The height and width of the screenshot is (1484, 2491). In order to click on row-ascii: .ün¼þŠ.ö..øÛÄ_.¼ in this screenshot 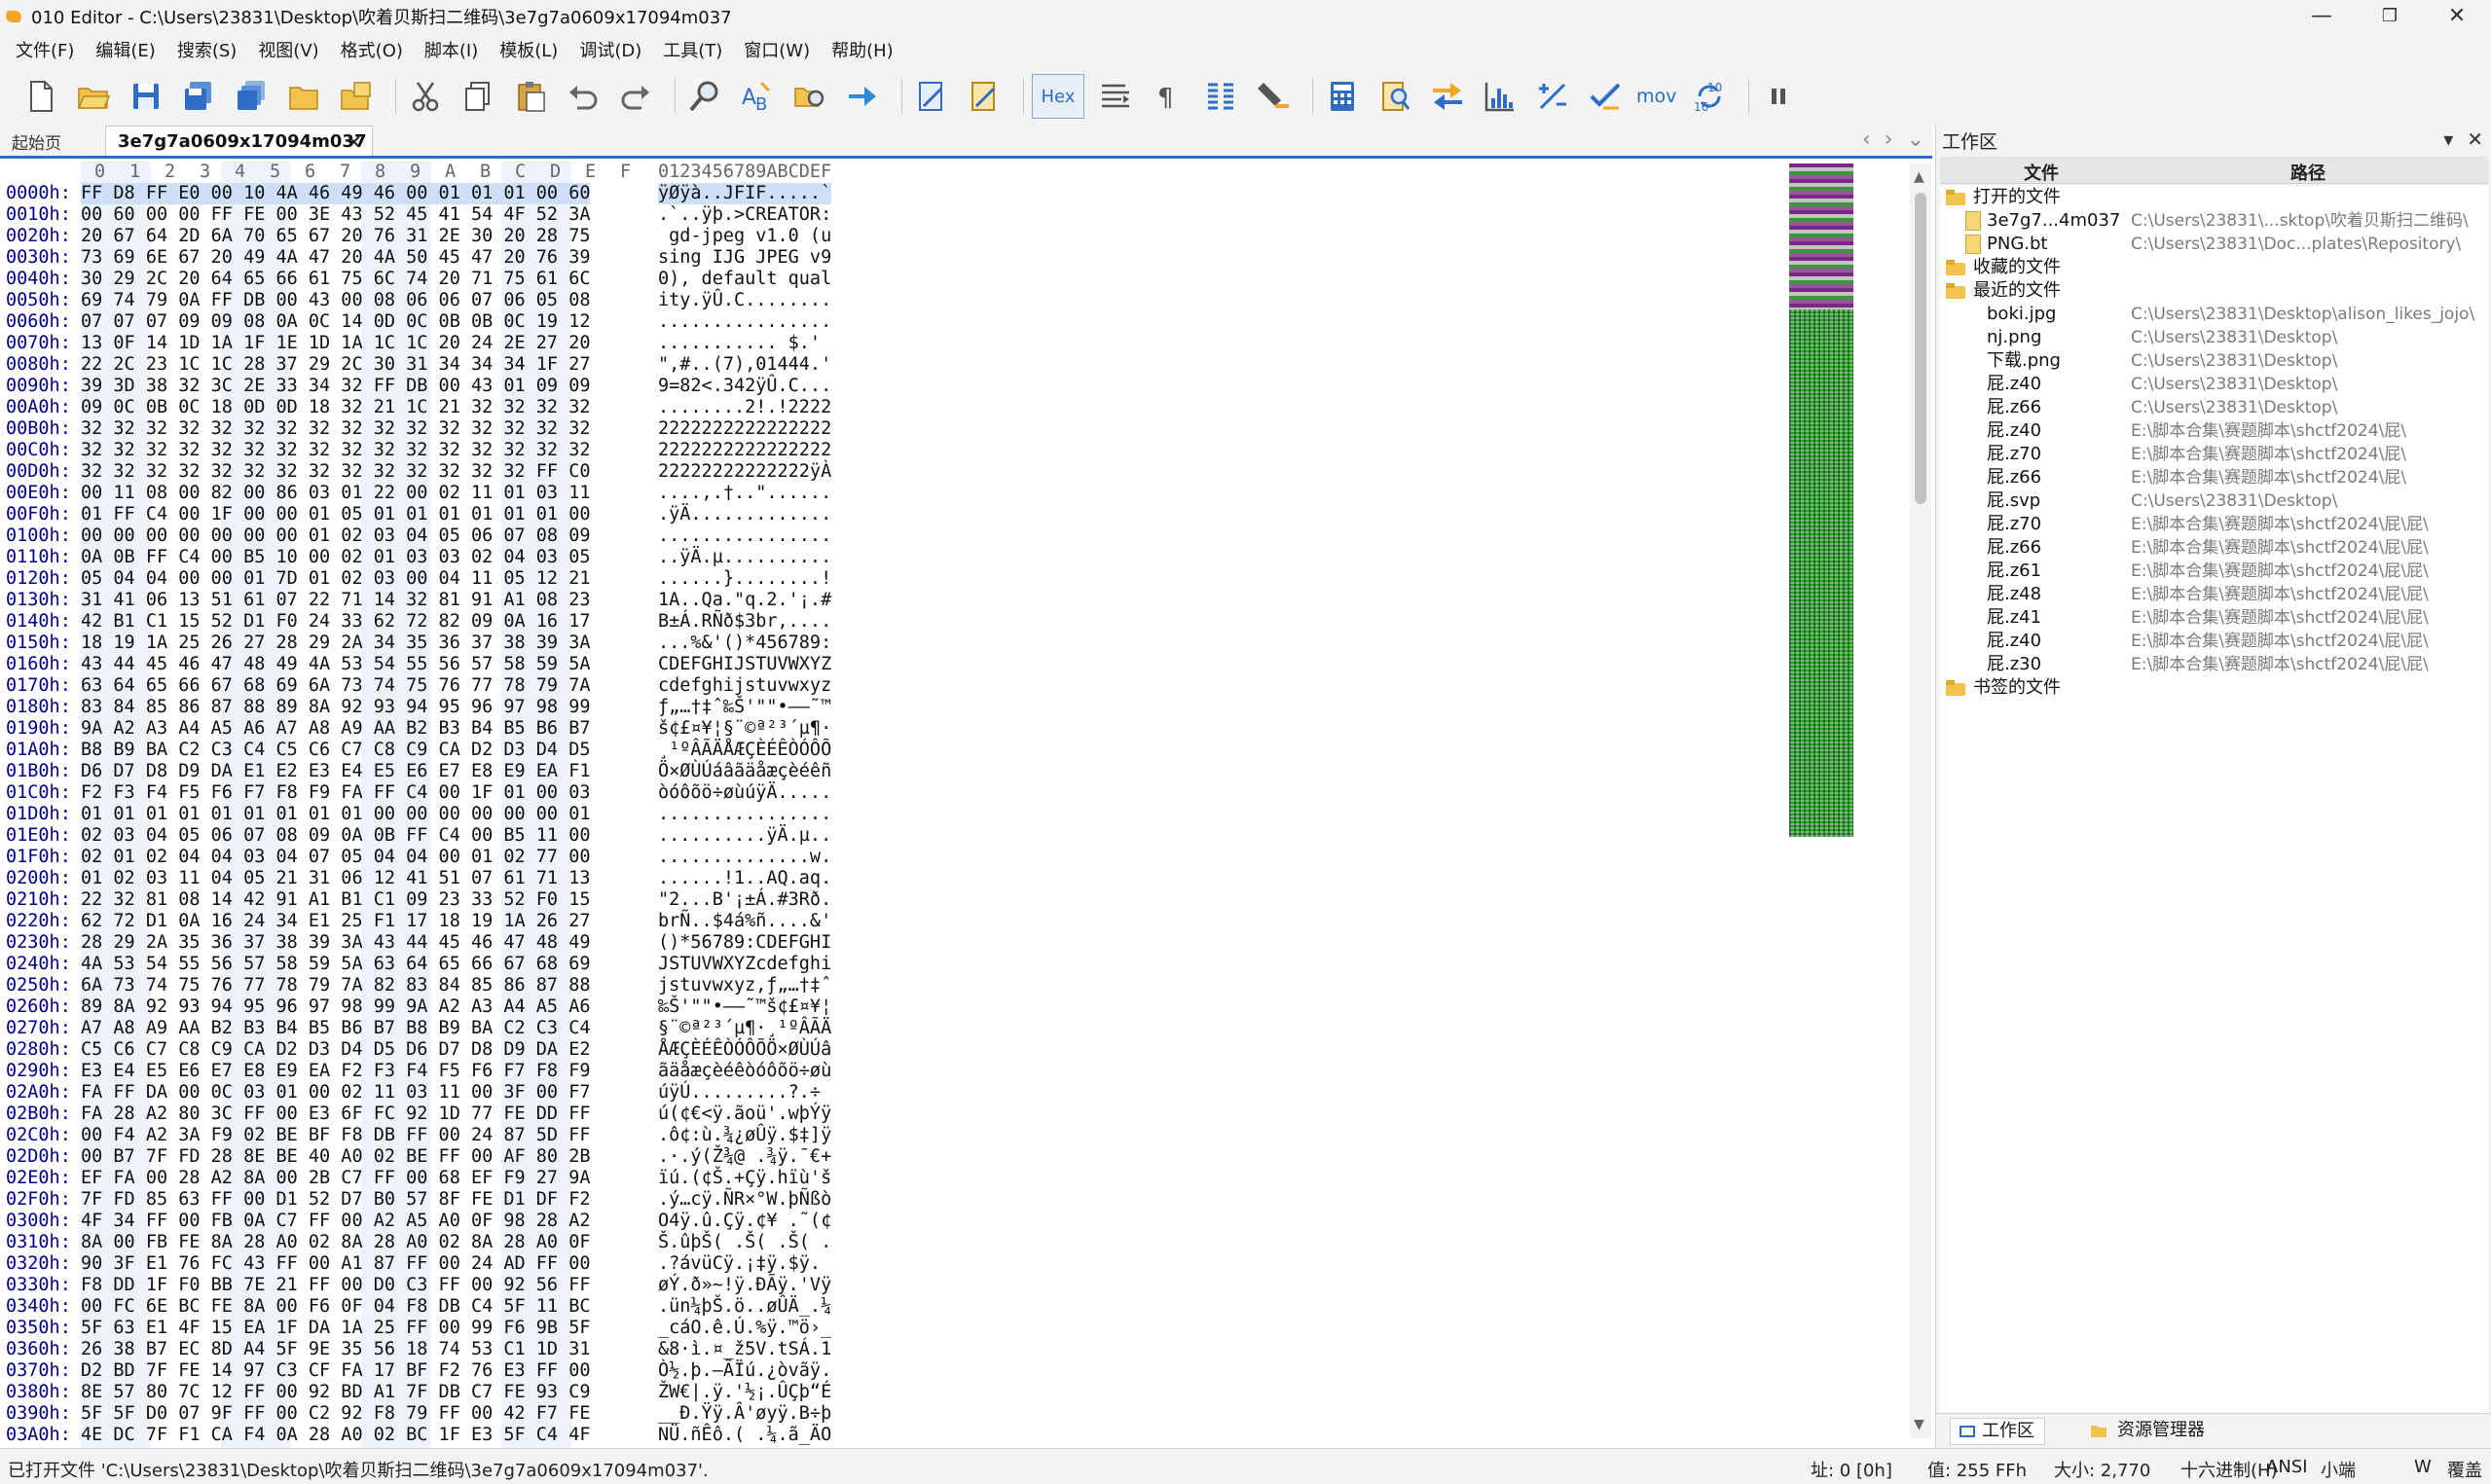, I will do `click(744, 1307)`.